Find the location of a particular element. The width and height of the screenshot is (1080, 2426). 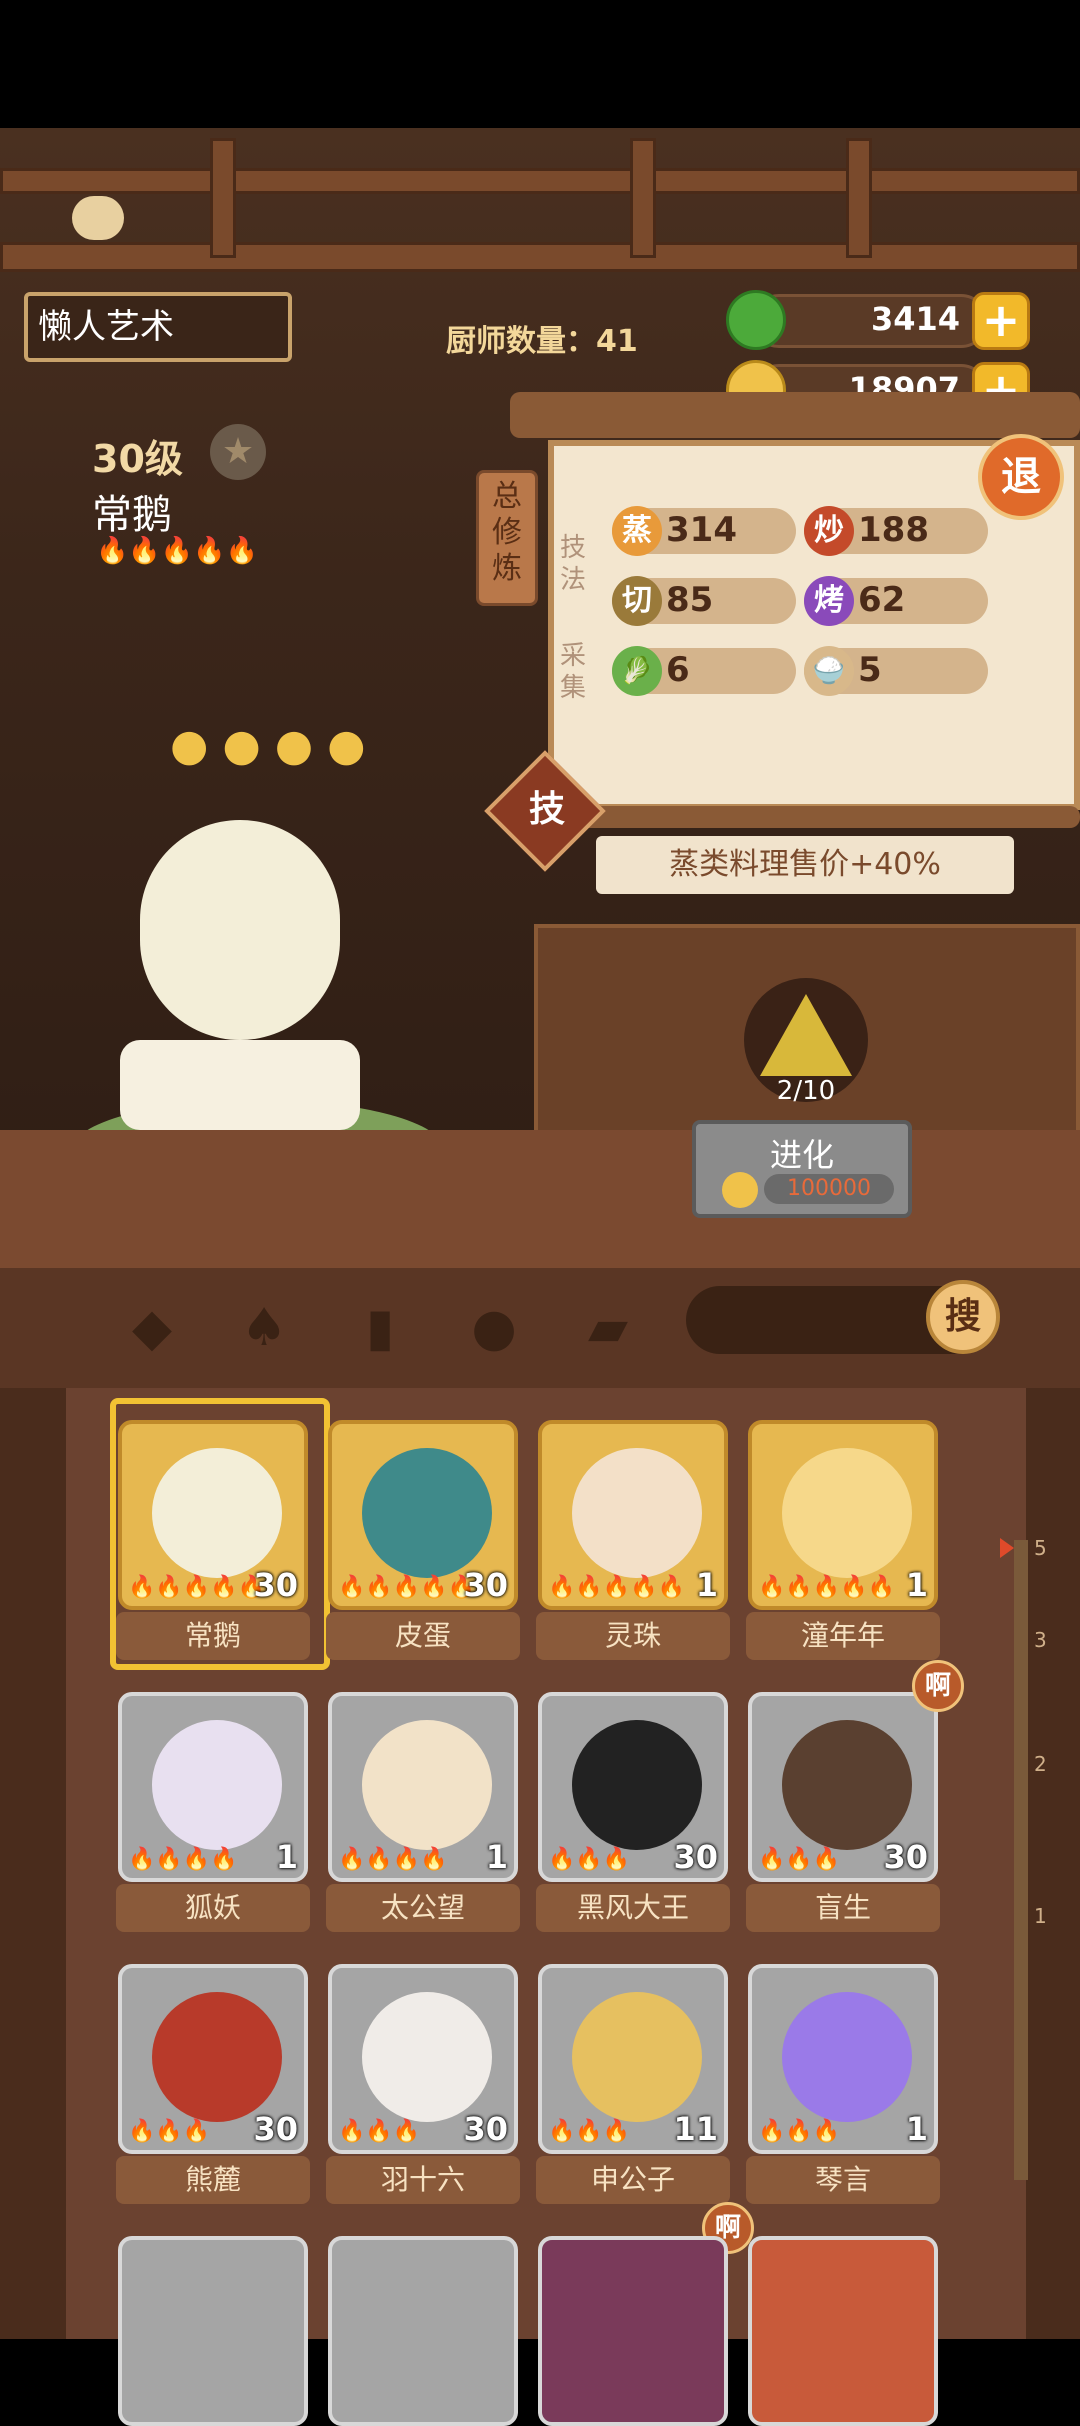

rail-mark: 2 is located at coordinates (1040, 1764).